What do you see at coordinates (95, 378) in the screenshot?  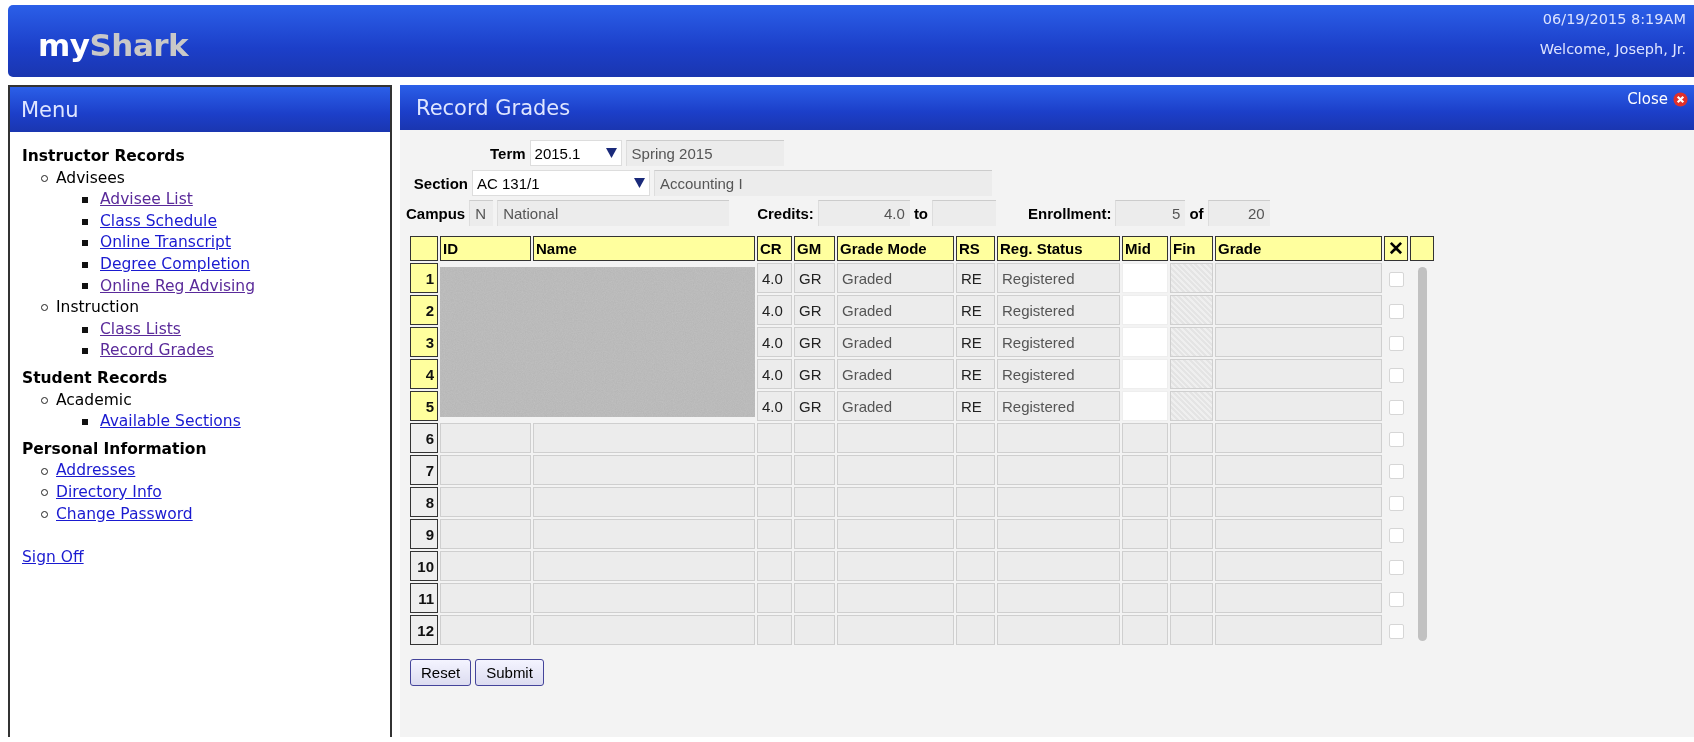 I see `section-heading: Student Records` at bounding box center [95, 378].